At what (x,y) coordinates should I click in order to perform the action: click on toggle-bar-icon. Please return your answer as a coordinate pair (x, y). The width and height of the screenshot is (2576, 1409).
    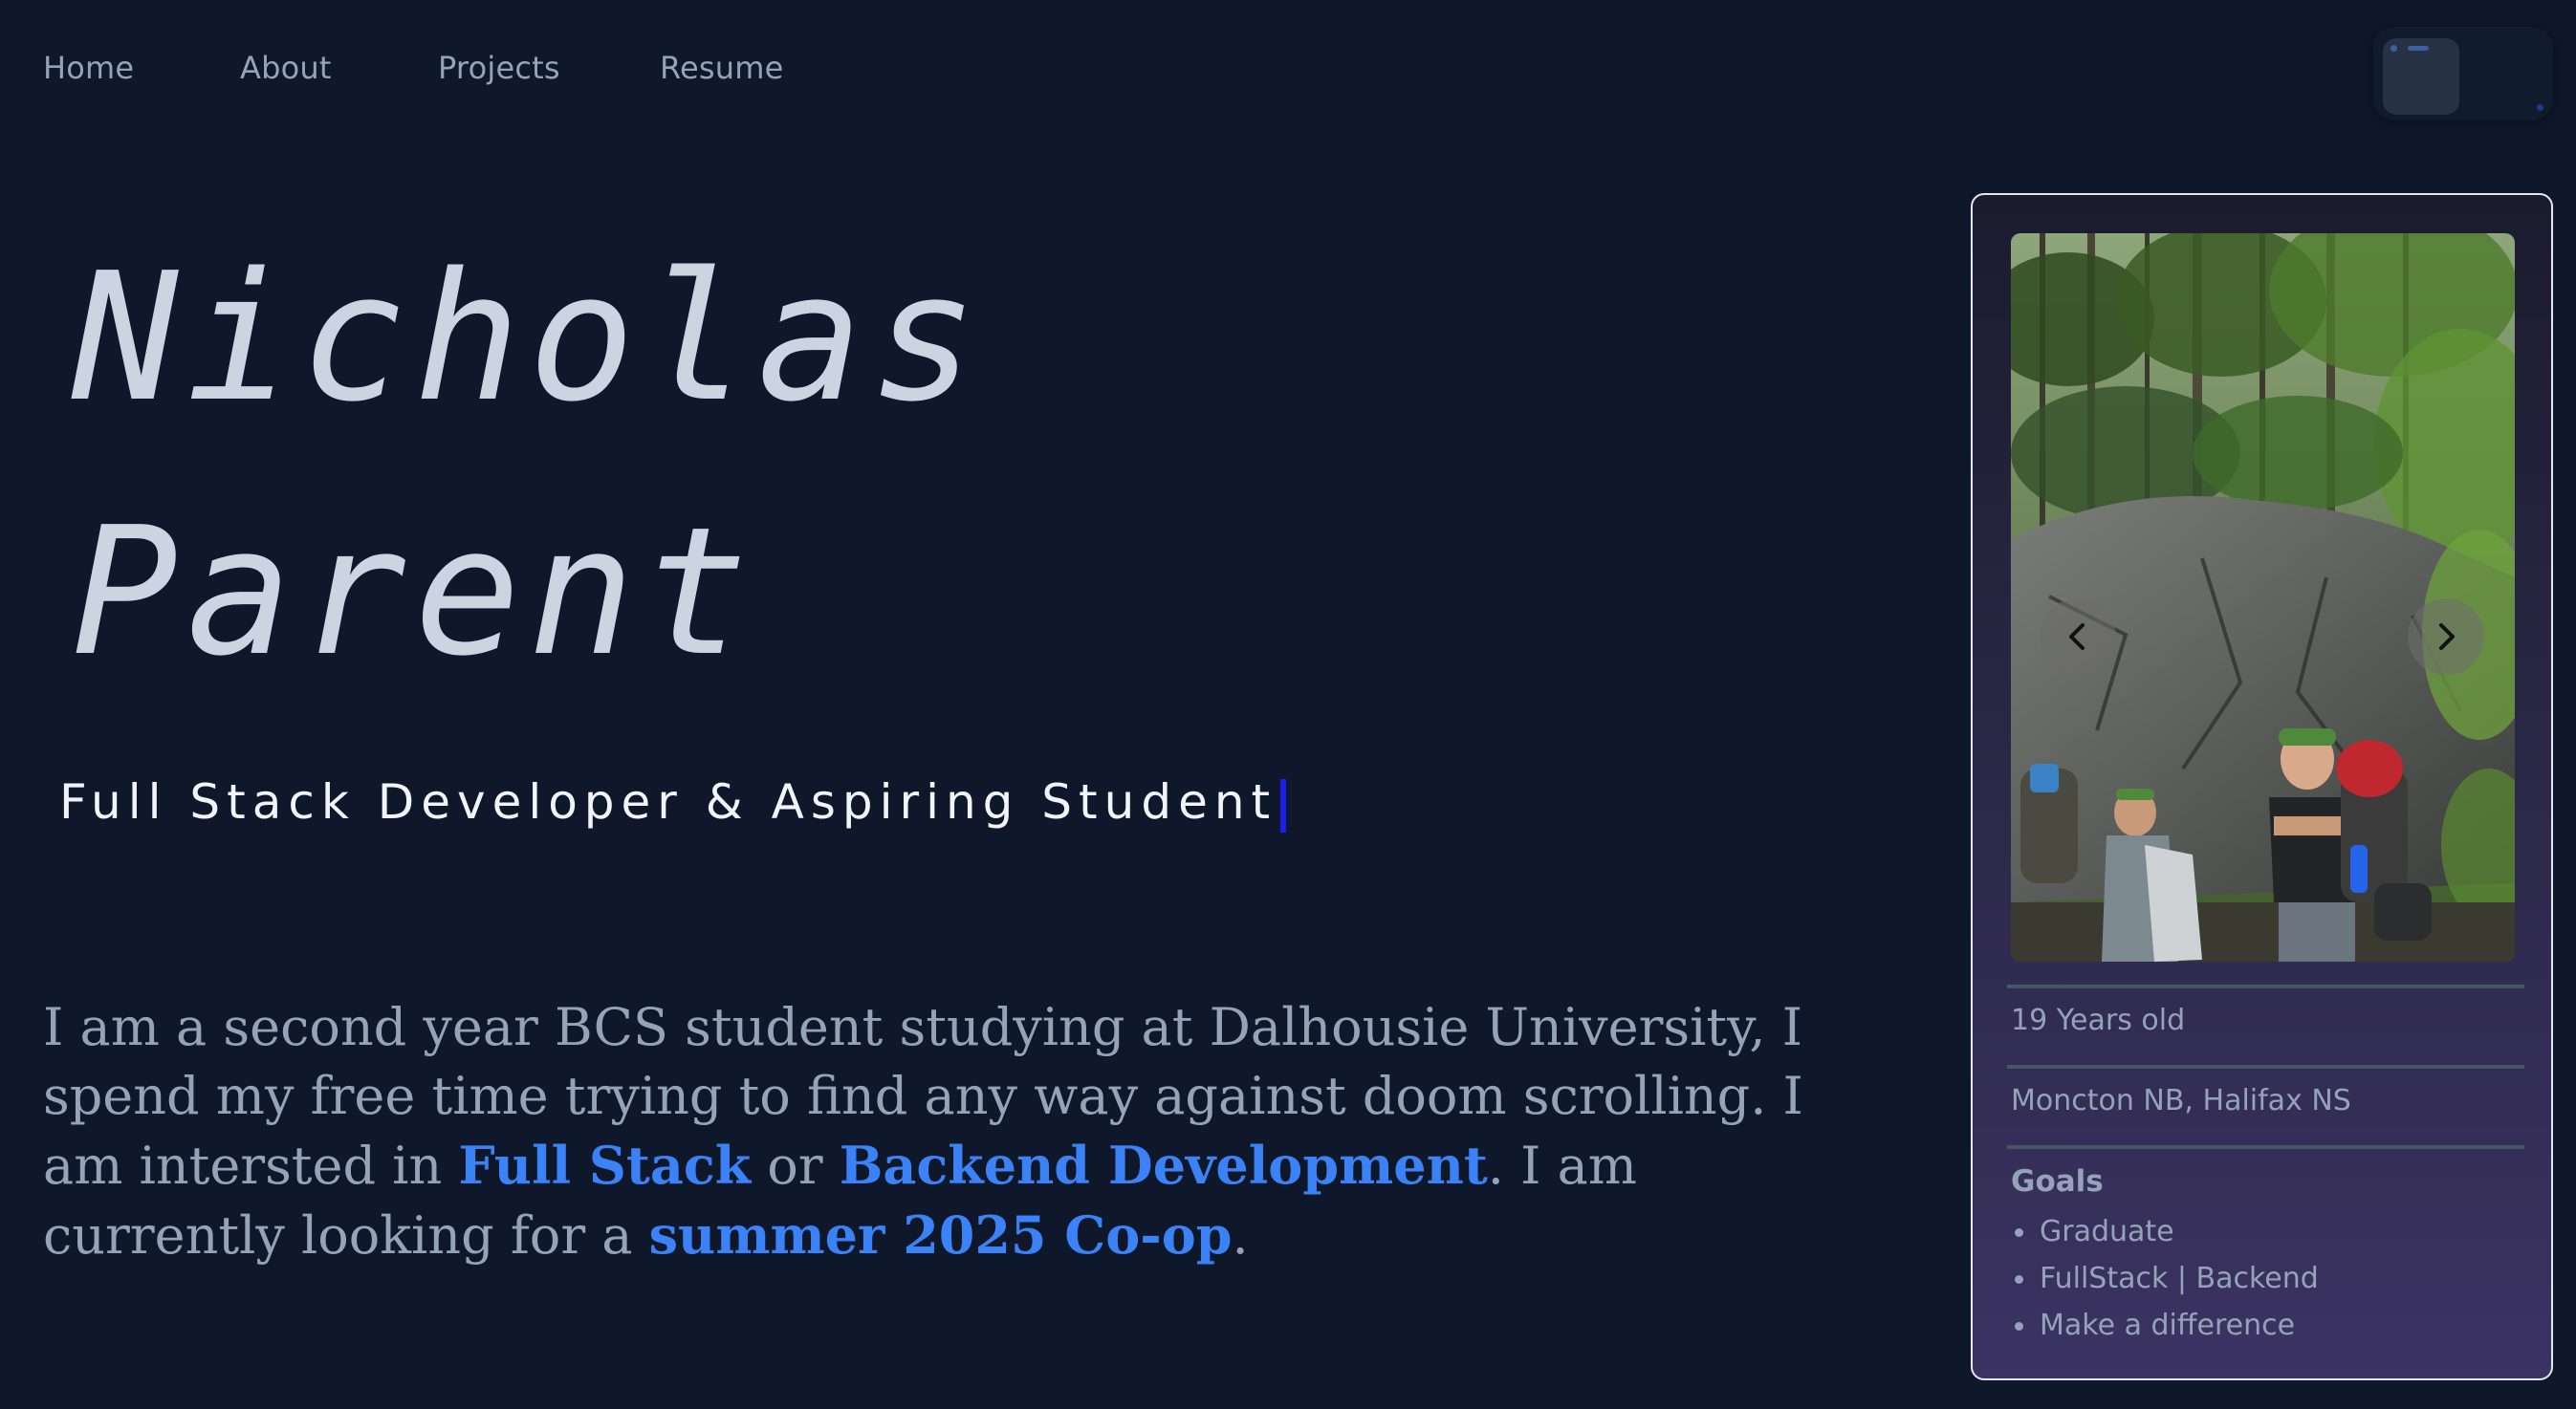
    Looking at the image, I should click on (2418, 49).